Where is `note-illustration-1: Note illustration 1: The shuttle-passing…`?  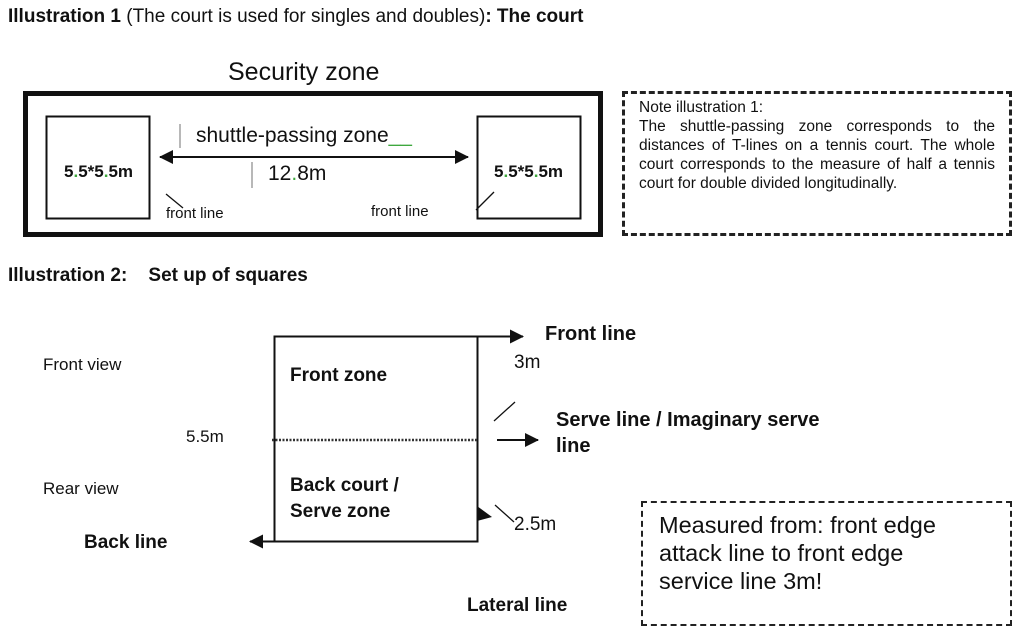 note-illustration-1: Note illustration 1: The shuttle-passing… is located at coordinates (817, 163).